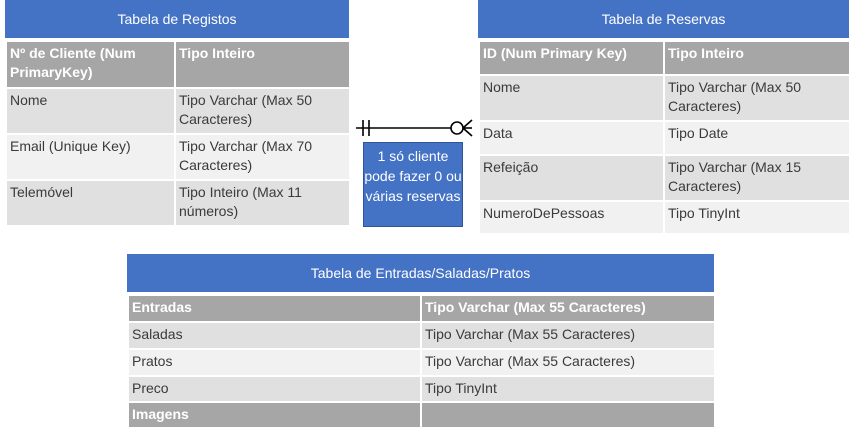 The width and height of the screenshot is (849, 446). I want to click on table-reservas-title: Tabela de Reservas, so click(663, 20).